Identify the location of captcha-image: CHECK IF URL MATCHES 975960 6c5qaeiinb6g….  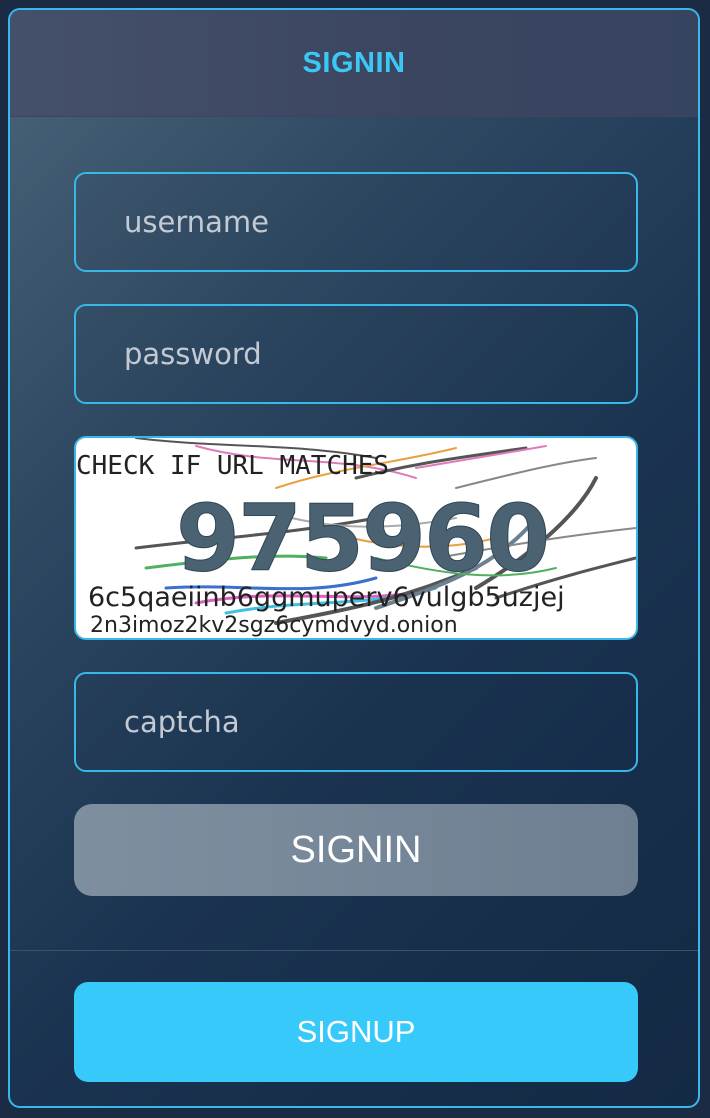
(356, 538).